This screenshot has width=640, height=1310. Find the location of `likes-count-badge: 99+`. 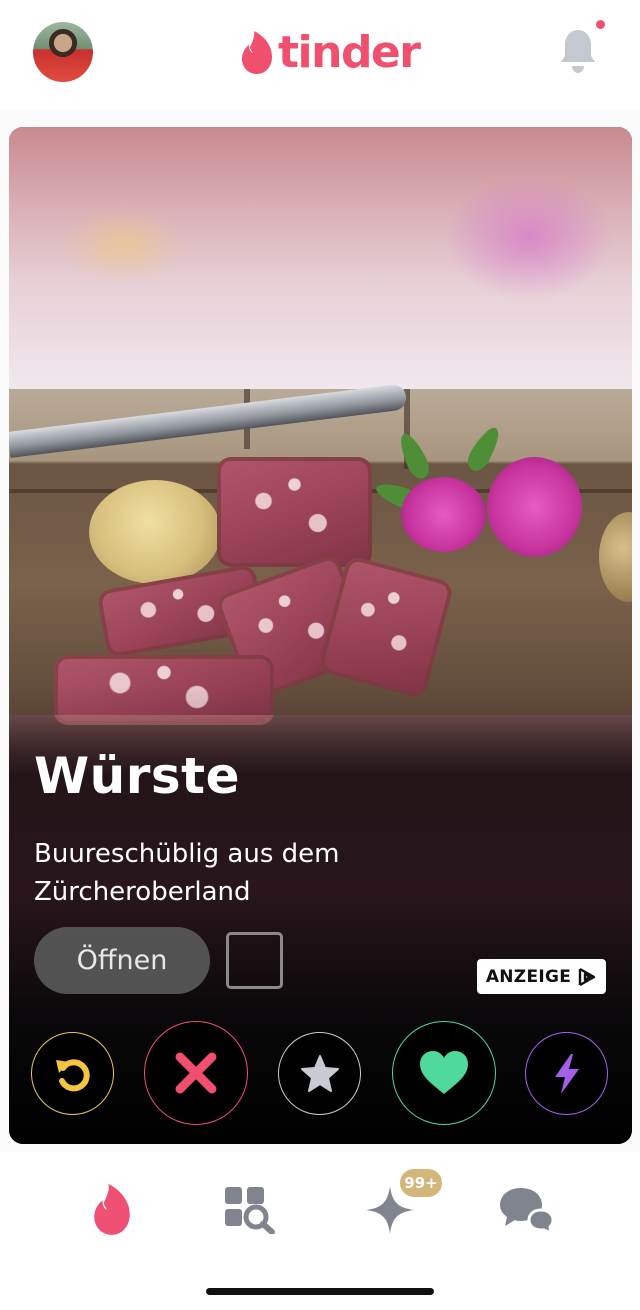

likes-count-badge: 99+ is located at coordinates (421, 1183).